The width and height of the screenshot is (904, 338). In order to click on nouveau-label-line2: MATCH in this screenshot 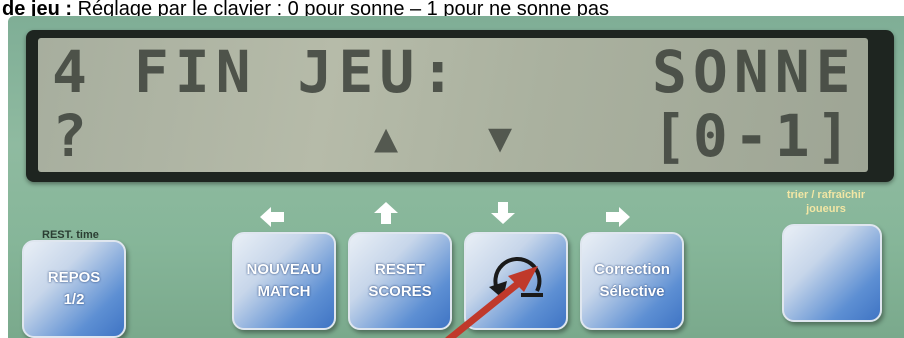, I will do `click(284, 291)`.